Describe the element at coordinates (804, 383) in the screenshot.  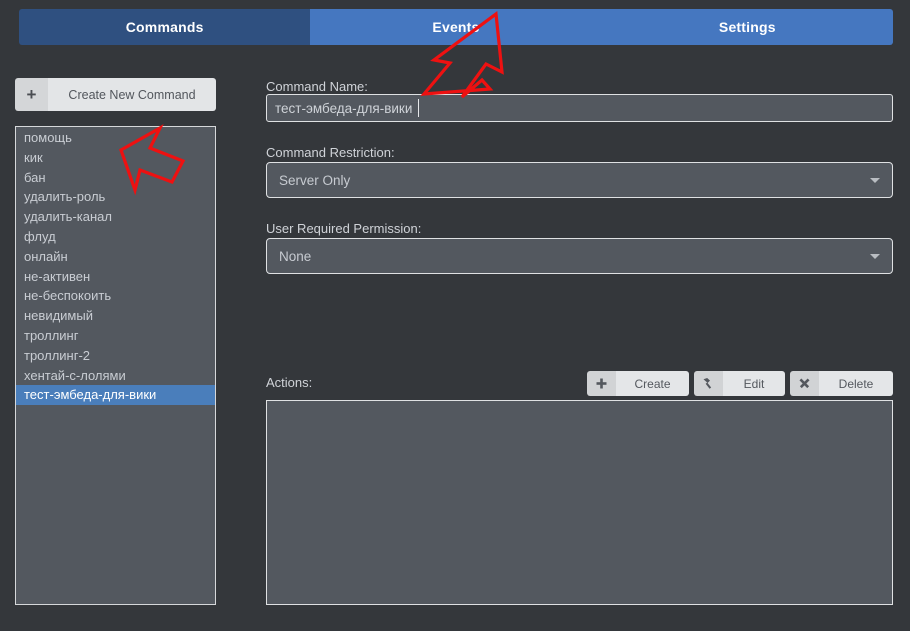
I see `close-x-icon` at that location.